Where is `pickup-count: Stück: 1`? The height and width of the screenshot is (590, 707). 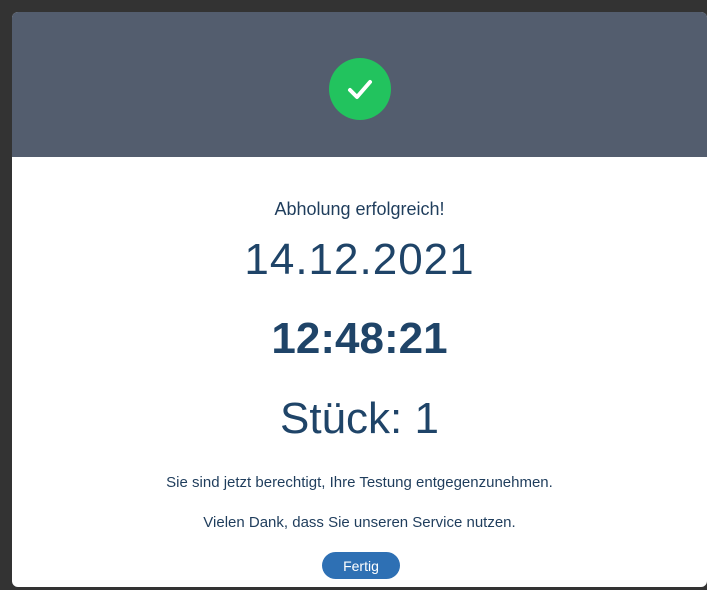 pickup-count: Stück: 1 is located at coordinates (359, 418).